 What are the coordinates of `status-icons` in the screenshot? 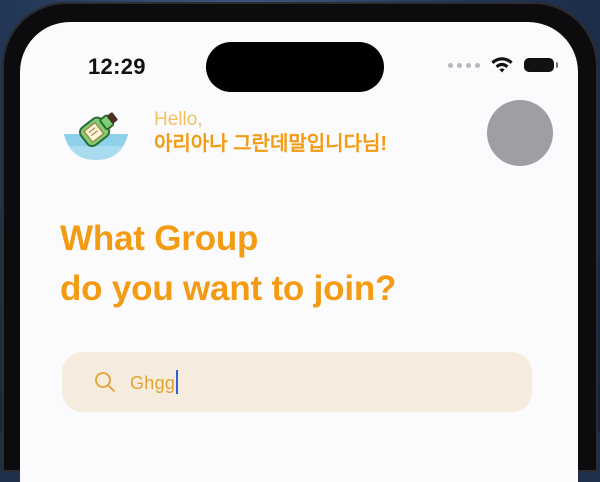 It's located at (503, 65).